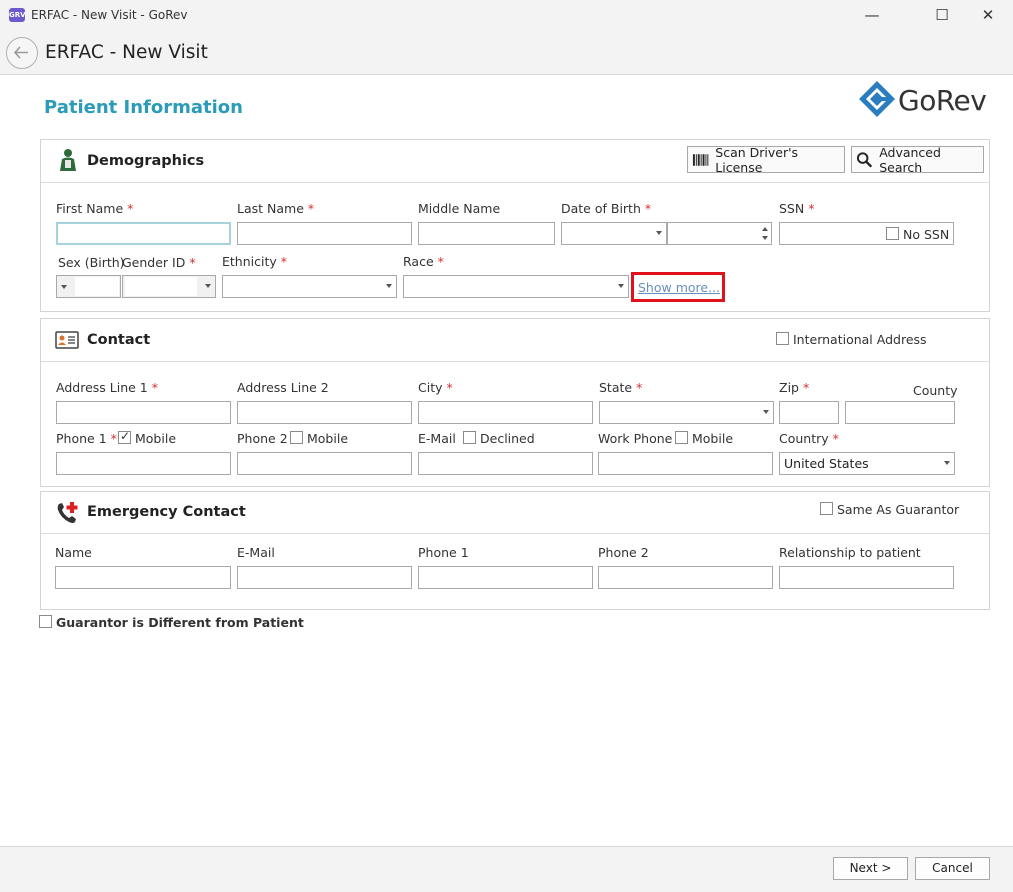 The height and width of the screenshot is (892, 1013). What do you see at coordinates (765, 238) in the screenshot?
I see `spin-down-icon` at bounding box center [765, 238].